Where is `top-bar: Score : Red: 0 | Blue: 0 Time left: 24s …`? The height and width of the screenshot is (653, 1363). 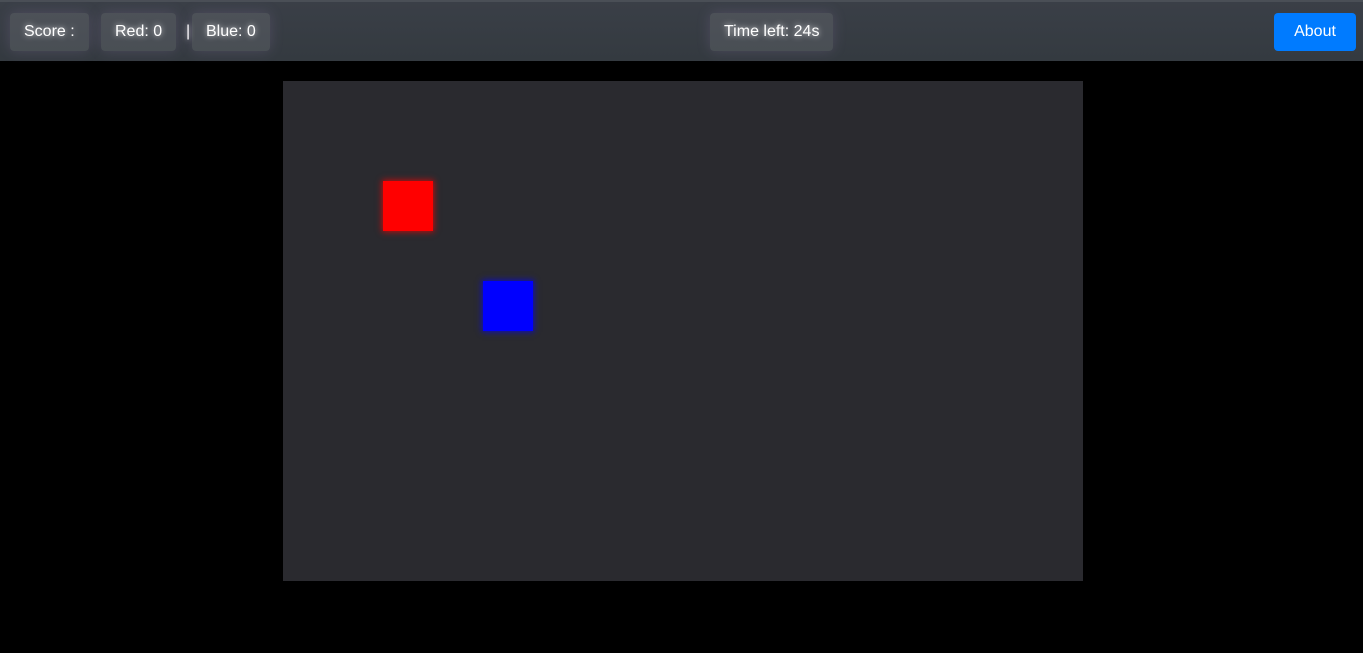
top-bar: Score : Red: 0 | Blue: 0 Time left: 24s … is located at coordinates (681, 30).